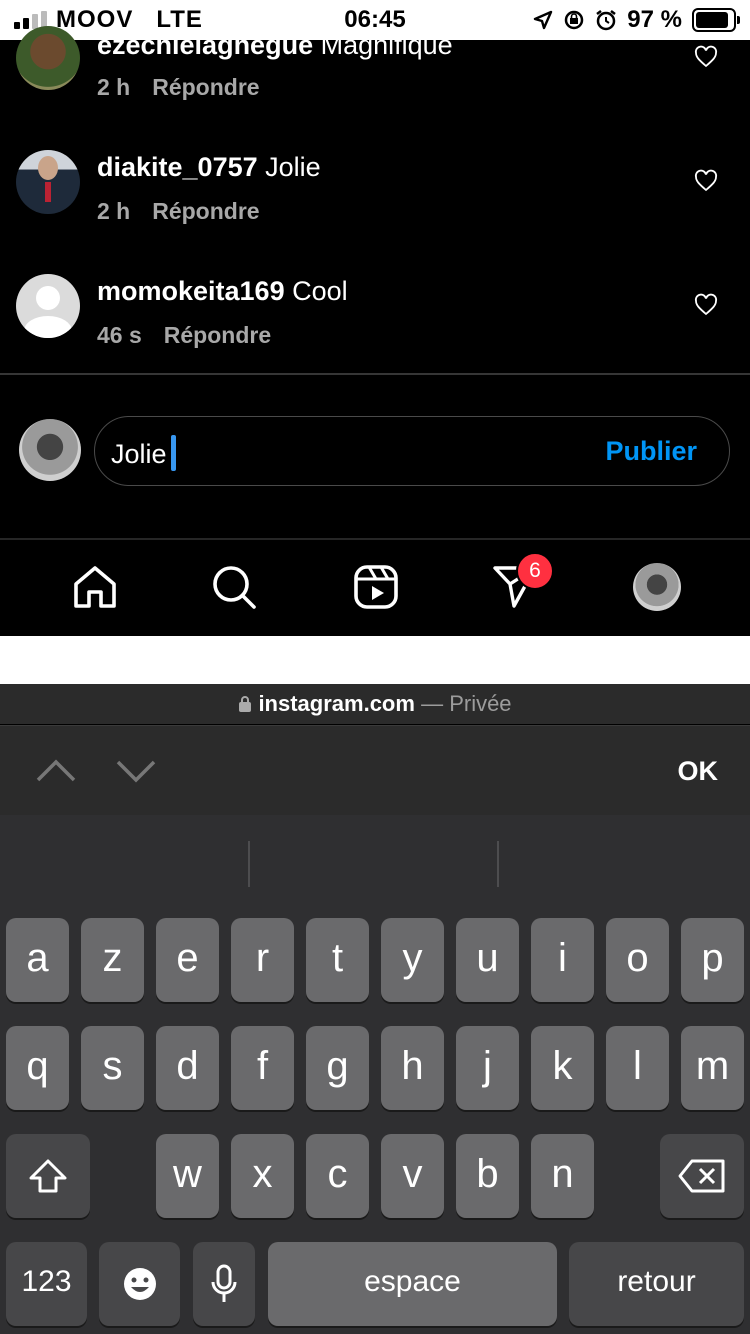 This screenshot has height=1334, width=750. Describe the element at coordinates (337, 1176) in the screenshot. I see `key-c: c` at that location.